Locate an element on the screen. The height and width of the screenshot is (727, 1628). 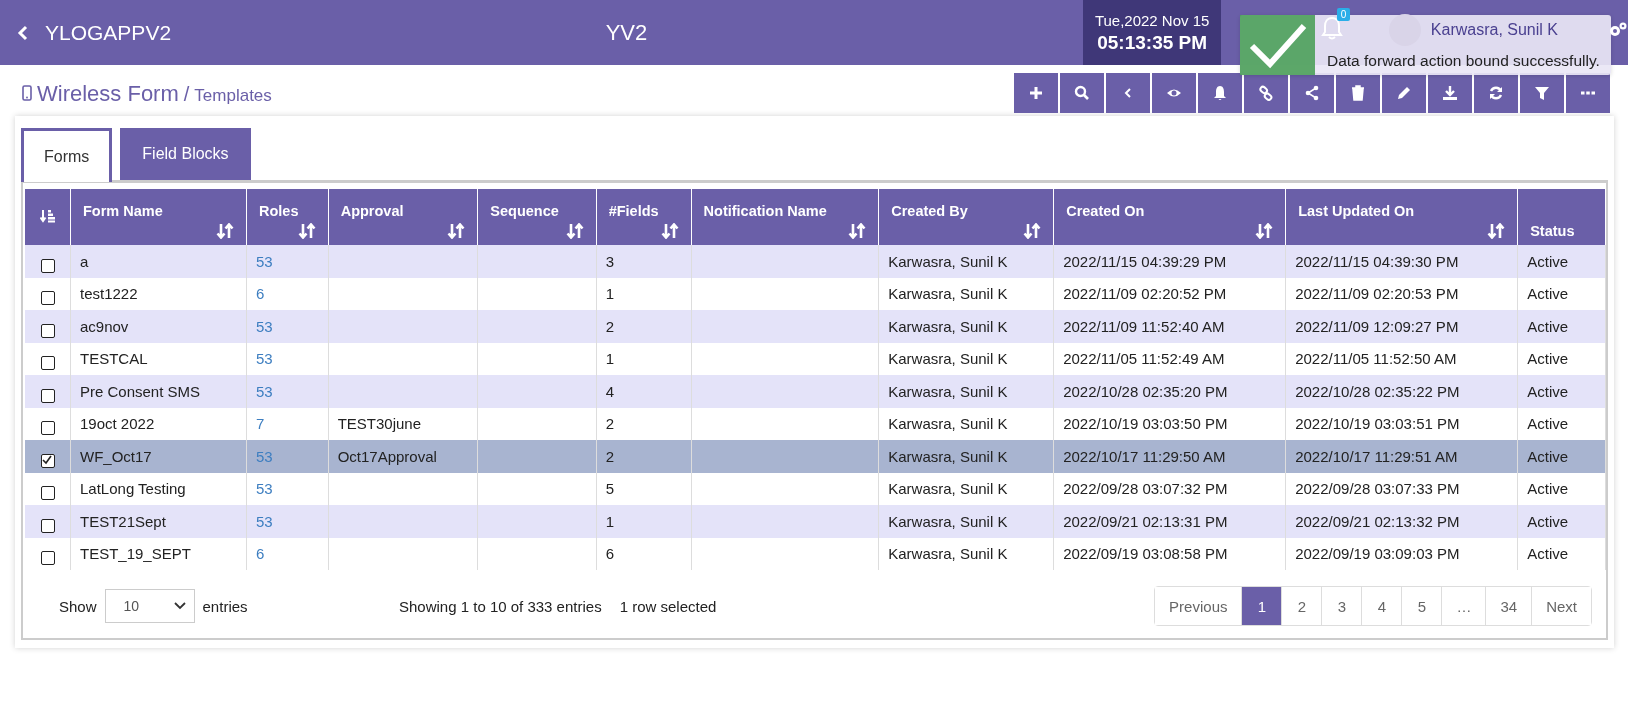
column-header: Created By is located at coordinates (966, 217).